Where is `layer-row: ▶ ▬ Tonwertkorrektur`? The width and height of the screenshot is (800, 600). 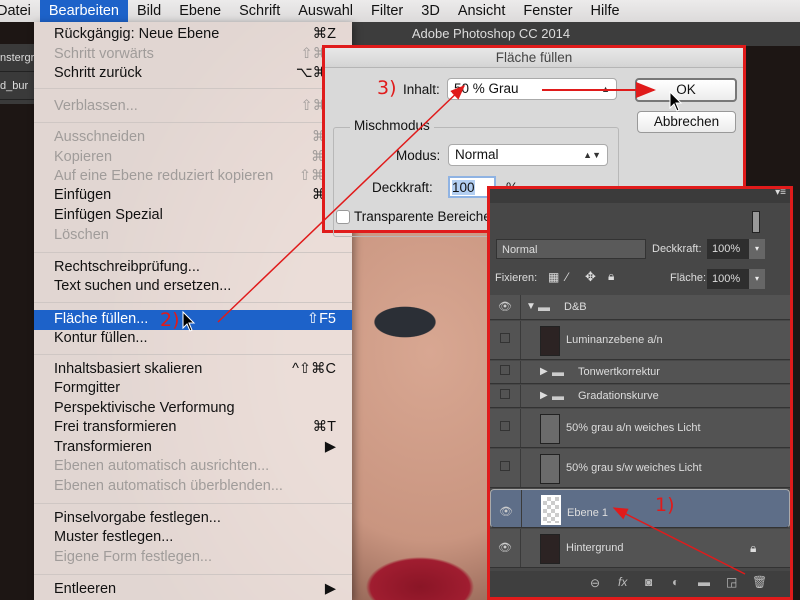 layer-row: ▶ ▬ Tonwertkorrektur is located at coordinates (640, 372).